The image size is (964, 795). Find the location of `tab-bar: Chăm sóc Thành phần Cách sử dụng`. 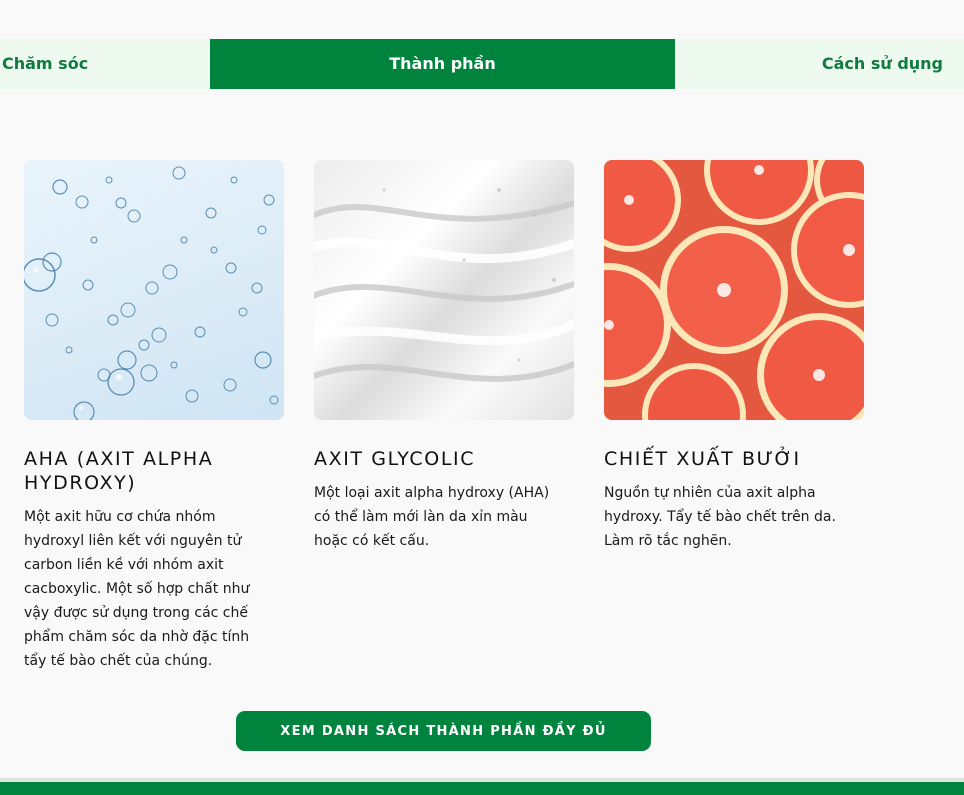

tab-bar: Chăm sóc Thành phần Cách sử dụng is located at coordinates (482, 64).